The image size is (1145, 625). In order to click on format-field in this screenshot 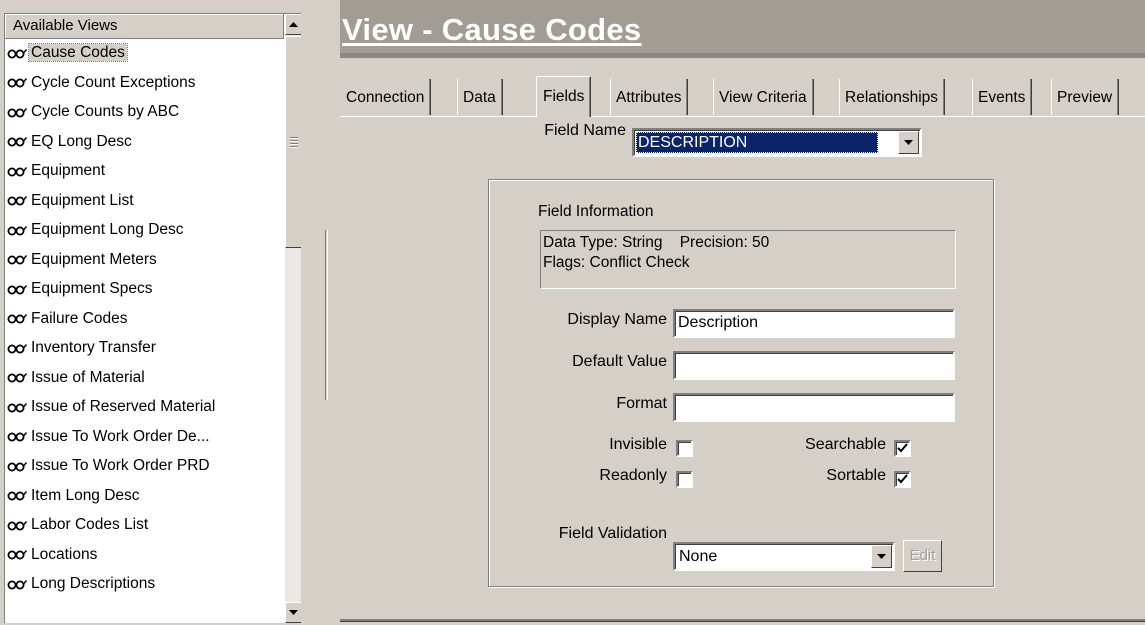, I will do `click(814, 407)`.